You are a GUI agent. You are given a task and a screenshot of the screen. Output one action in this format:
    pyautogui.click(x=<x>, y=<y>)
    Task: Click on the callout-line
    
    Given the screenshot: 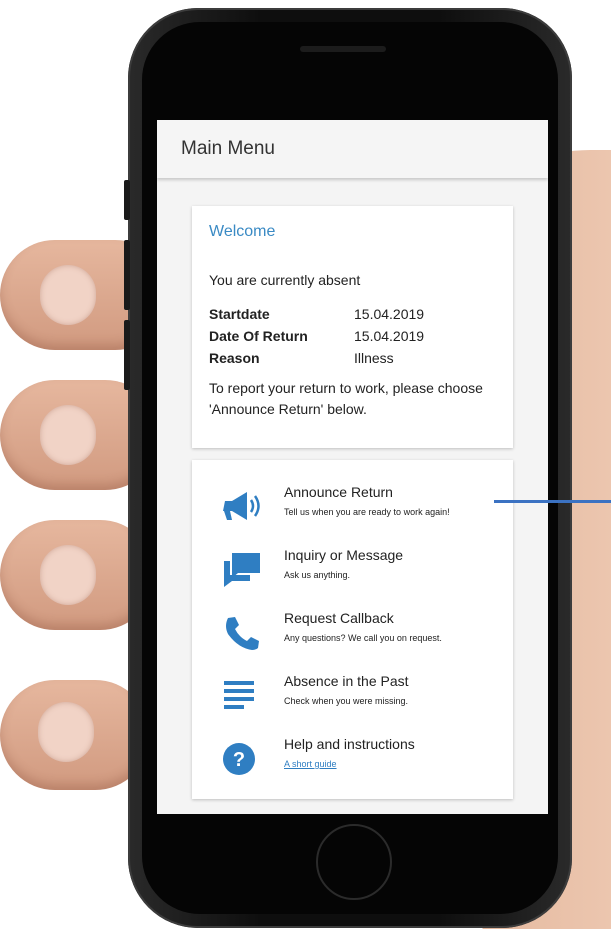 What is the action you would take?
    pyautogui.click(x=552, y=501)
    